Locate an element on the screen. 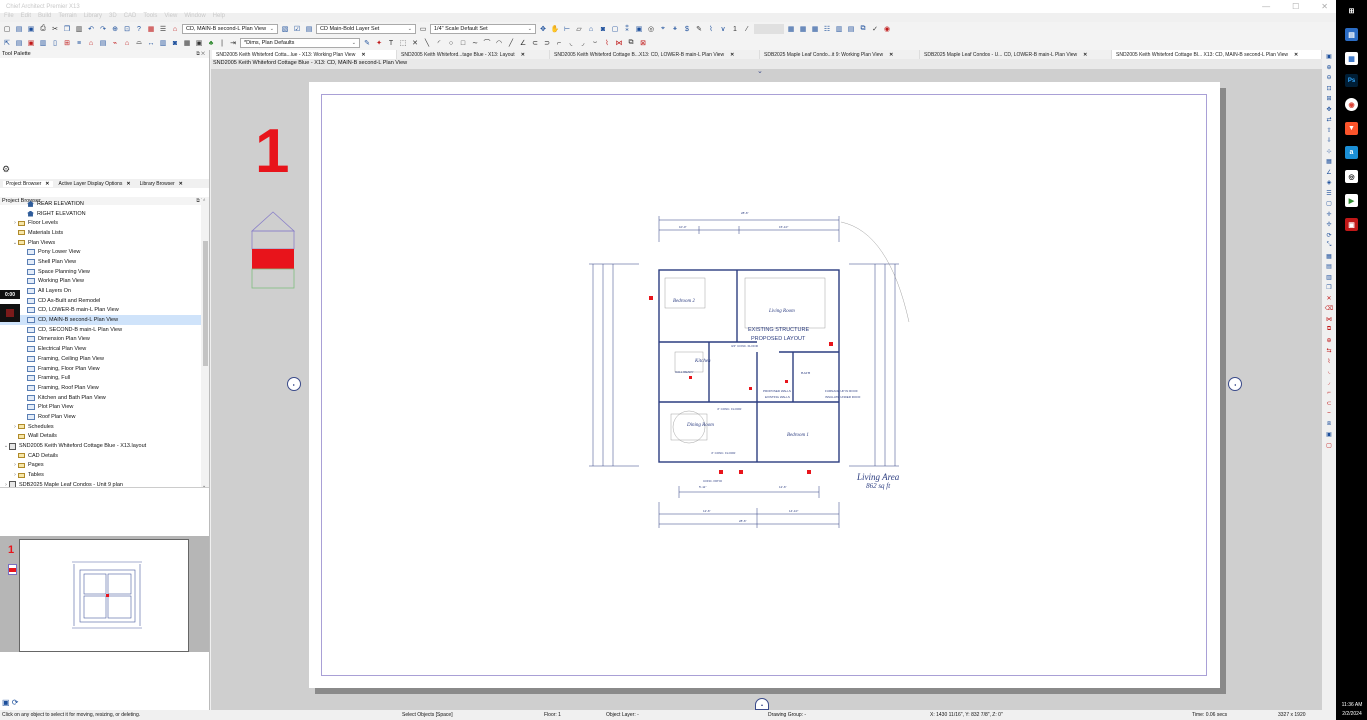 The image size is (1367, 720). circle-icon: ○ is located at coordinates (451, 43).